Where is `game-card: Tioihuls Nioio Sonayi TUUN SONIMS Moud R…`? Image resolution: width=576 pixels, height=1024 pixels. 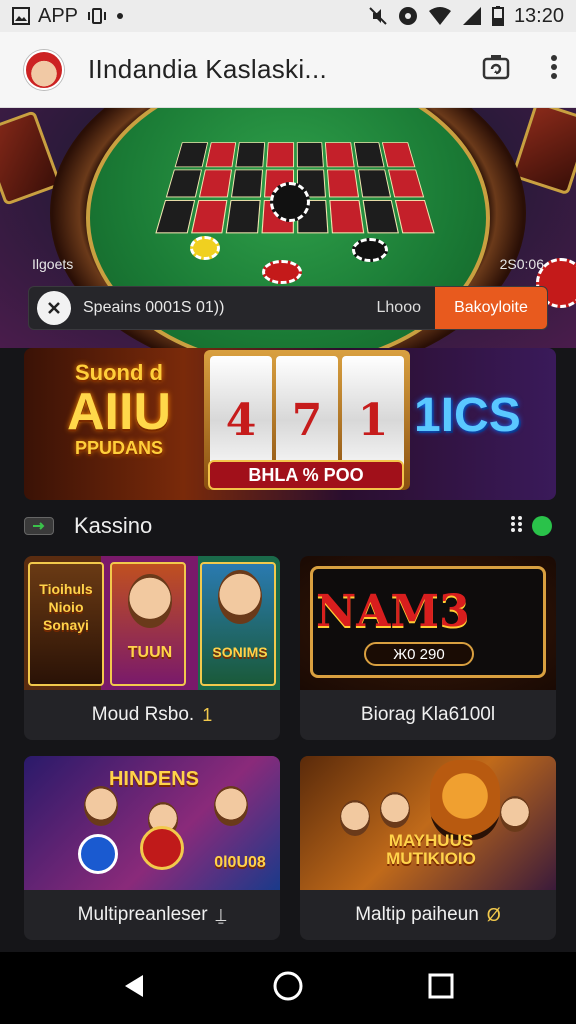 game-card: Tioihuls Nioio Sonayi TUUN SONIMS Moud R… is located at coordinates (152, 648).